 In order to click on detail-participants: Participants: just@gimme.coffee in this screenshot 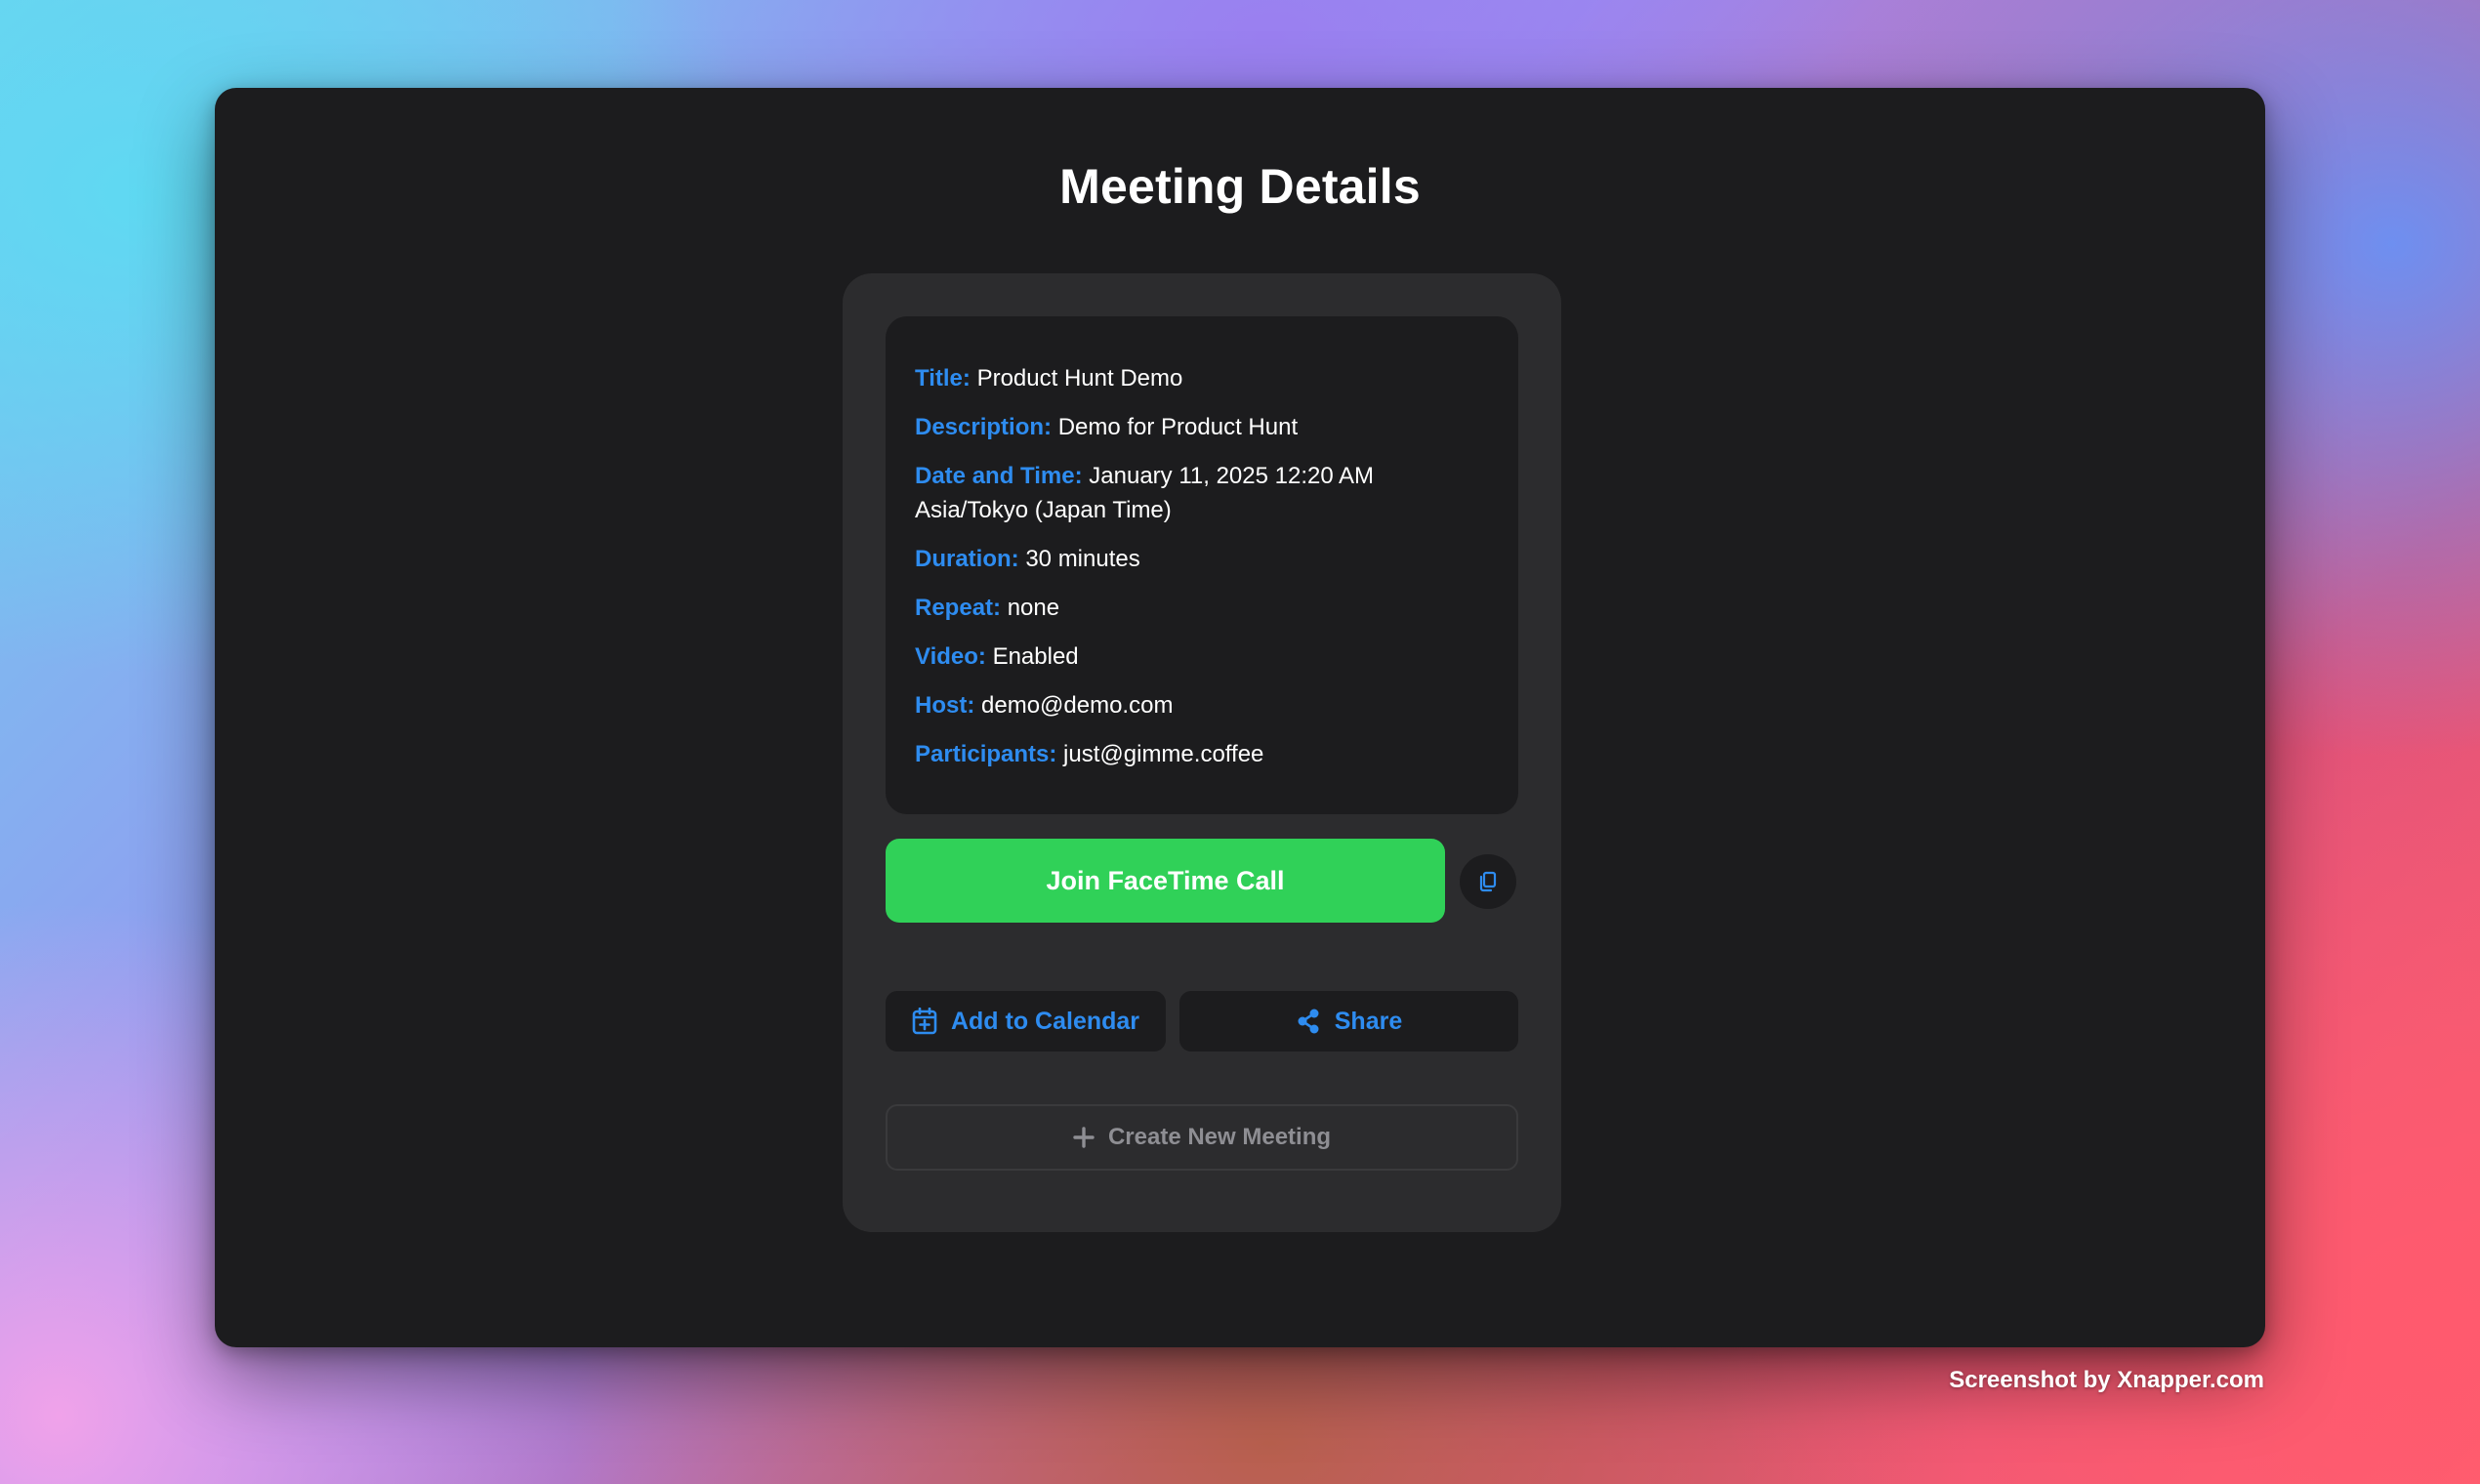, I will do `click(1202, 754)`.